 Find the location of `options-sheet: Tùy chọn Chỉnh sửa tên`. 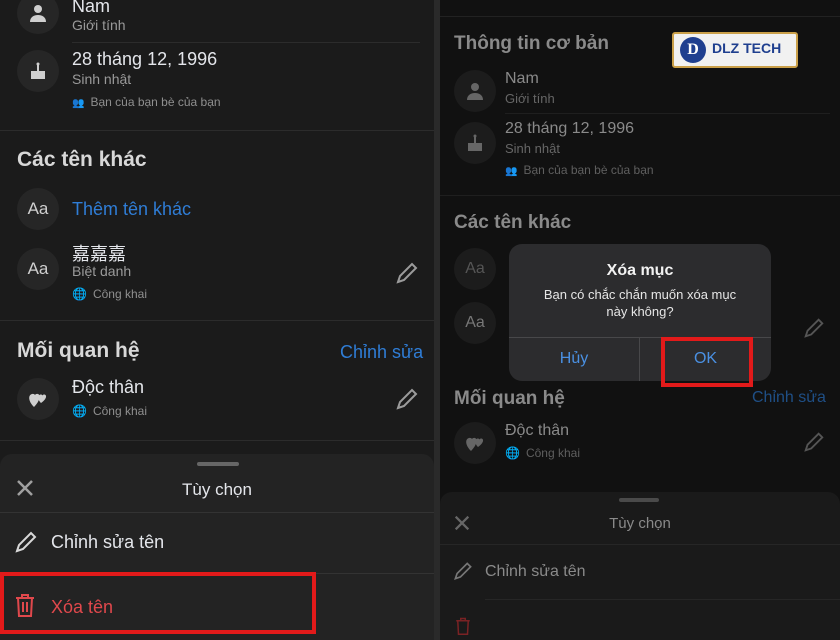

options-sheet: Tùy chọn Chỉnh sửa tên is located at coordinates (640, 566).